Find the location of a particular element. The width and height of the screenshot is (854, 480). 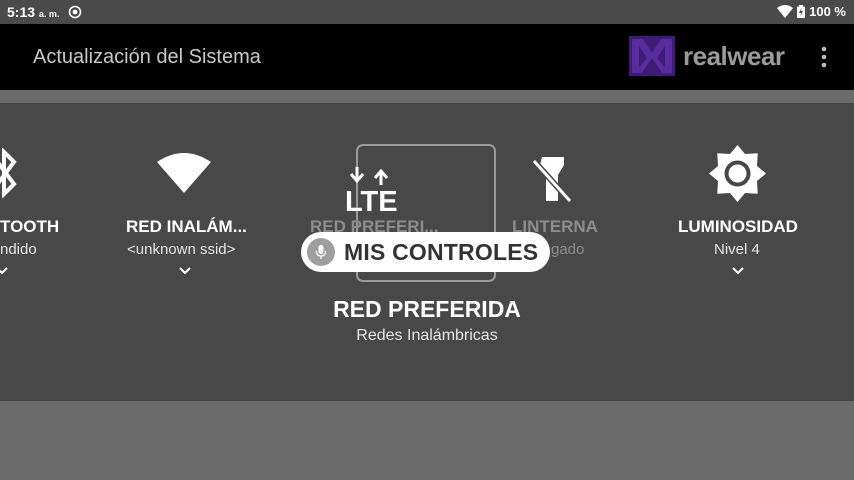

logo-text: realwear is located at coordinates (734, 55).